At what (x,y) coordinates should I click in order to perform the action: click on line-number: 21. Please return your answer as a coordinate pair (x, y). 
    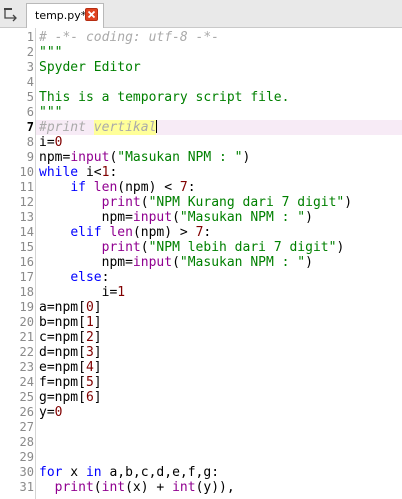
    Looking at the image, I should click on (26, 337).